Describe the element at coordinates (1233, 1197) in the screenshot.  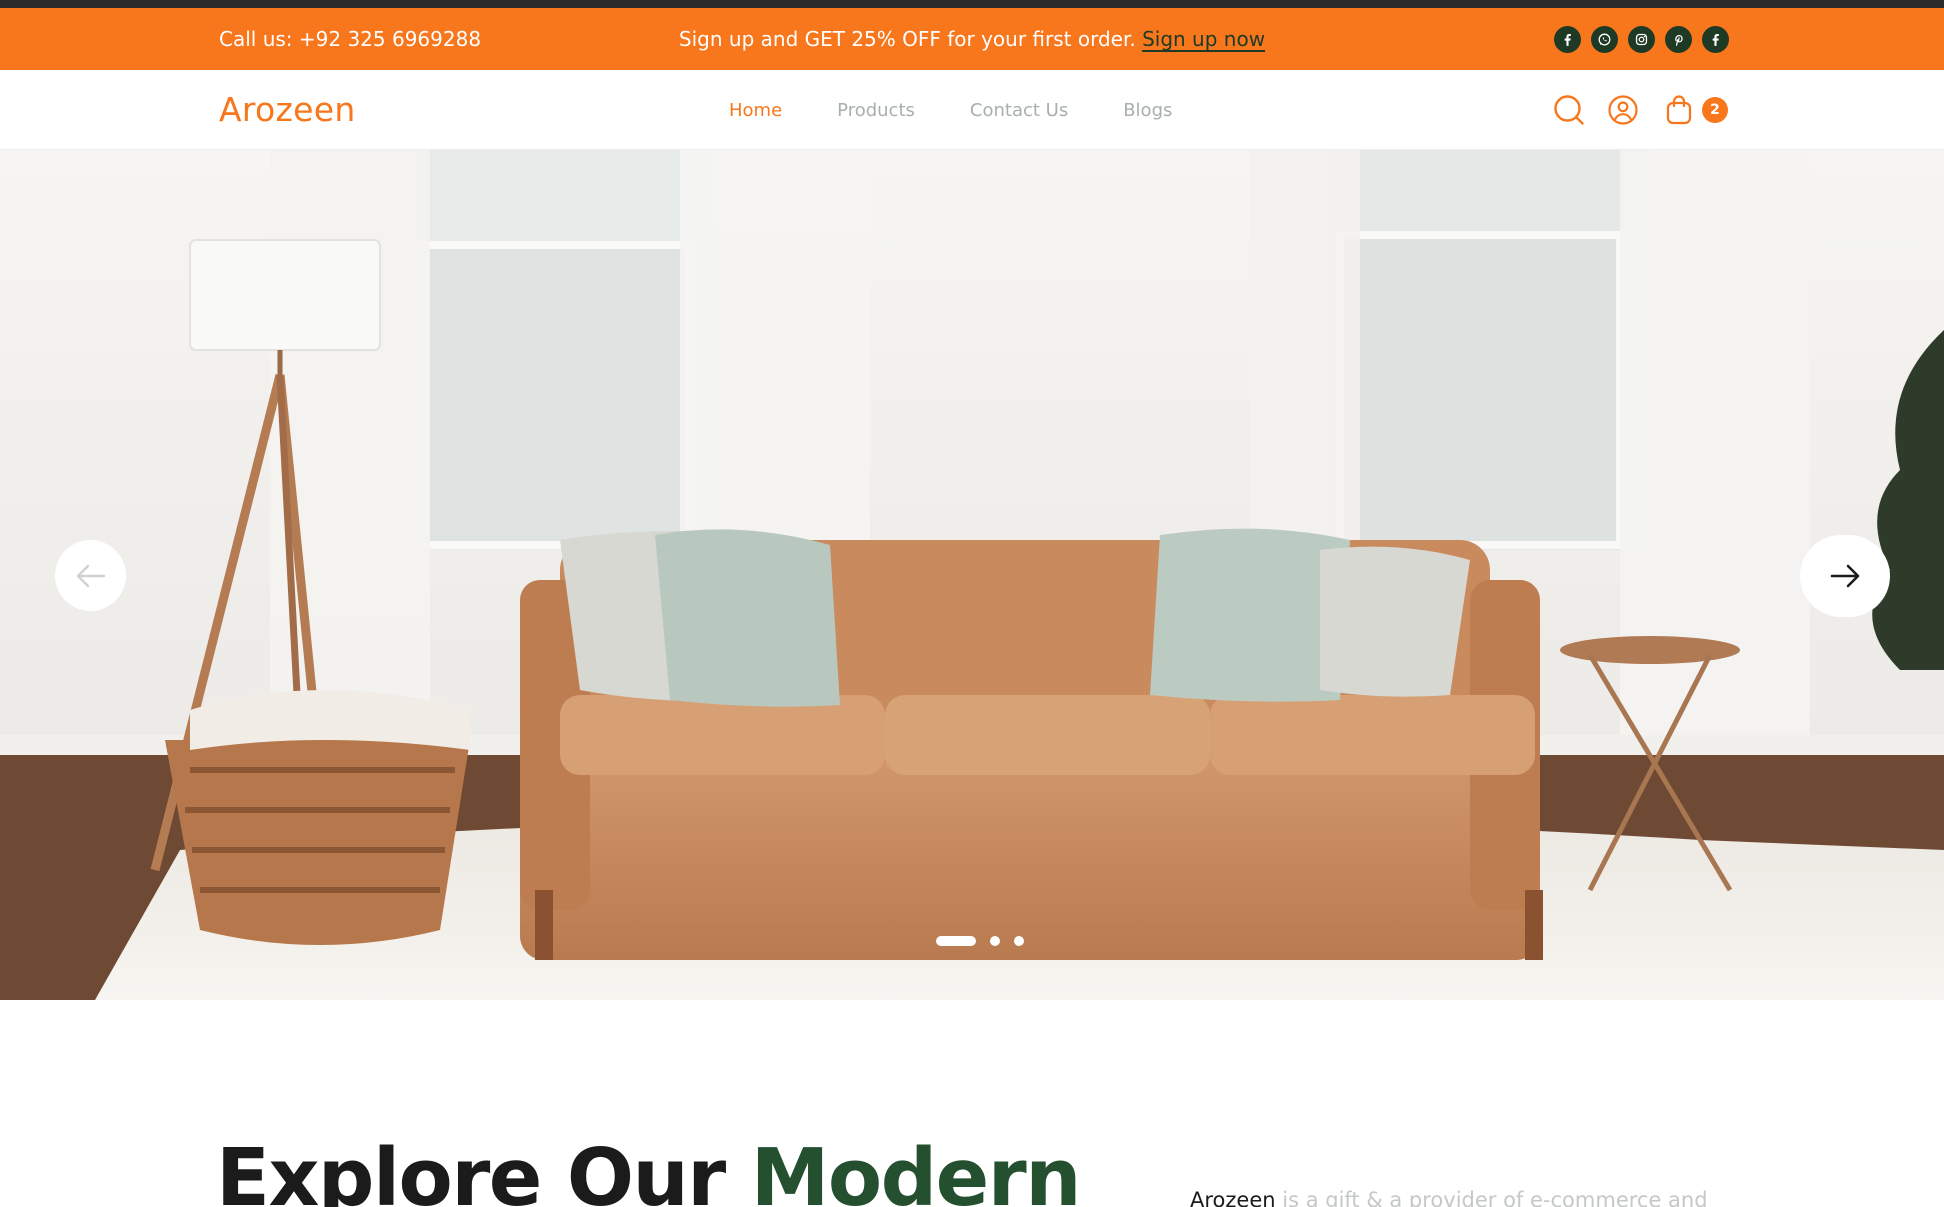
I see `intro-brand: Arozeen` at that location.